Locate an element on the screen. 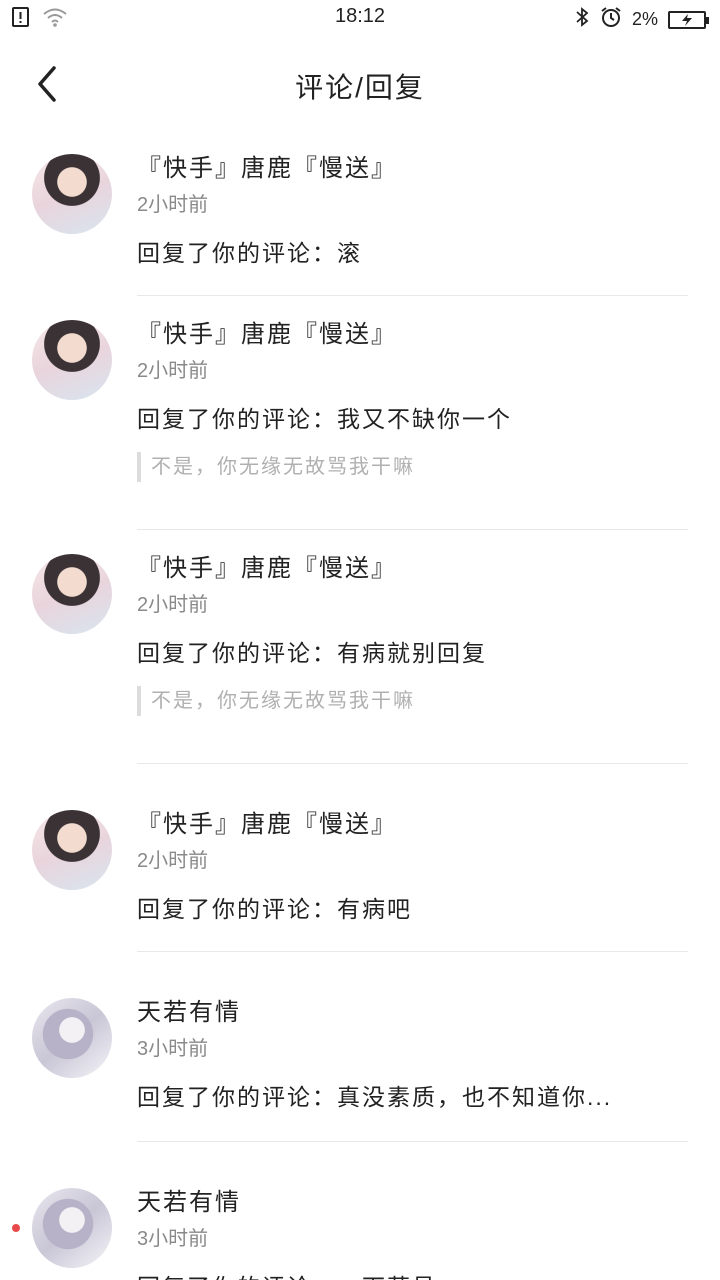 The height and width of the screenshot is (1280, 720). app-header: 评论/回复 is located at coordinates (360, 83).